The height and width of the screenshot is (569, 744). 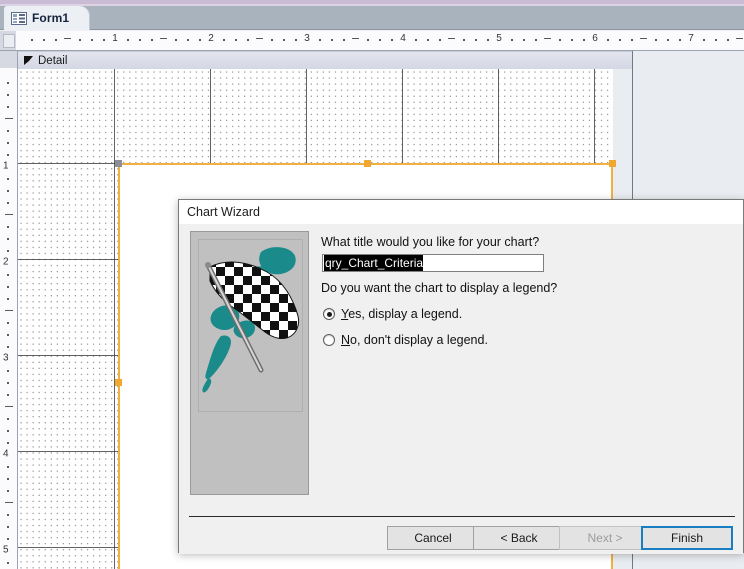 I want to click on vertical-ruler: 1 2 3 4 5, so click(x=9, y=318).